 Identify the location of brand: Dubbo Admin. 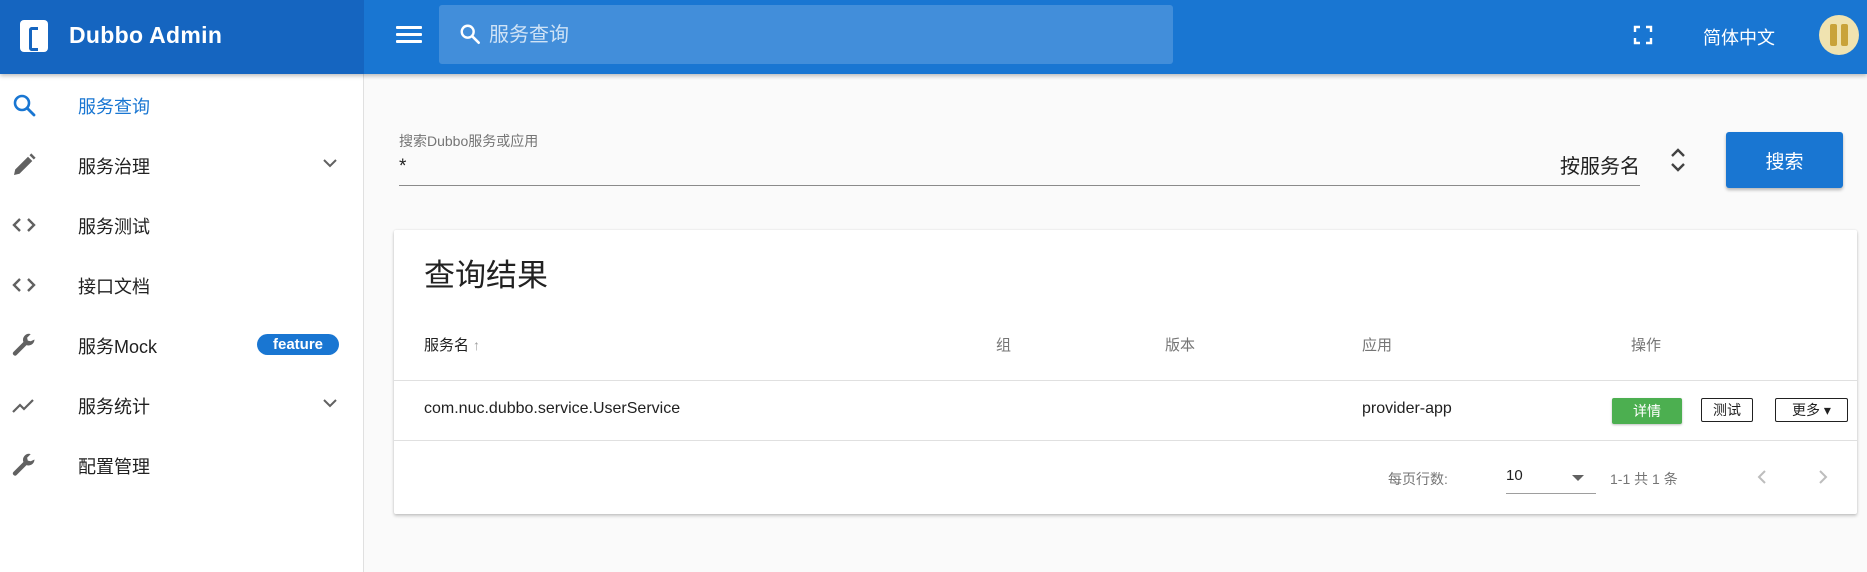
(182, 37).